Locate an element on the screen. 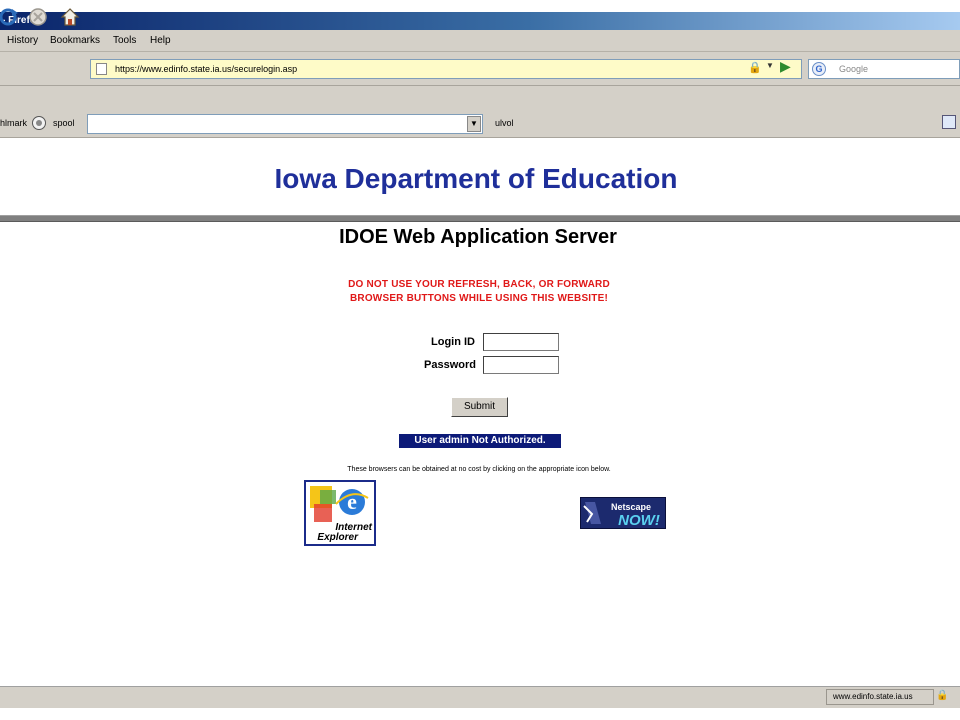 This screenshot has height=720, width=960. bottom-strip is located at coordinates (480, 714).